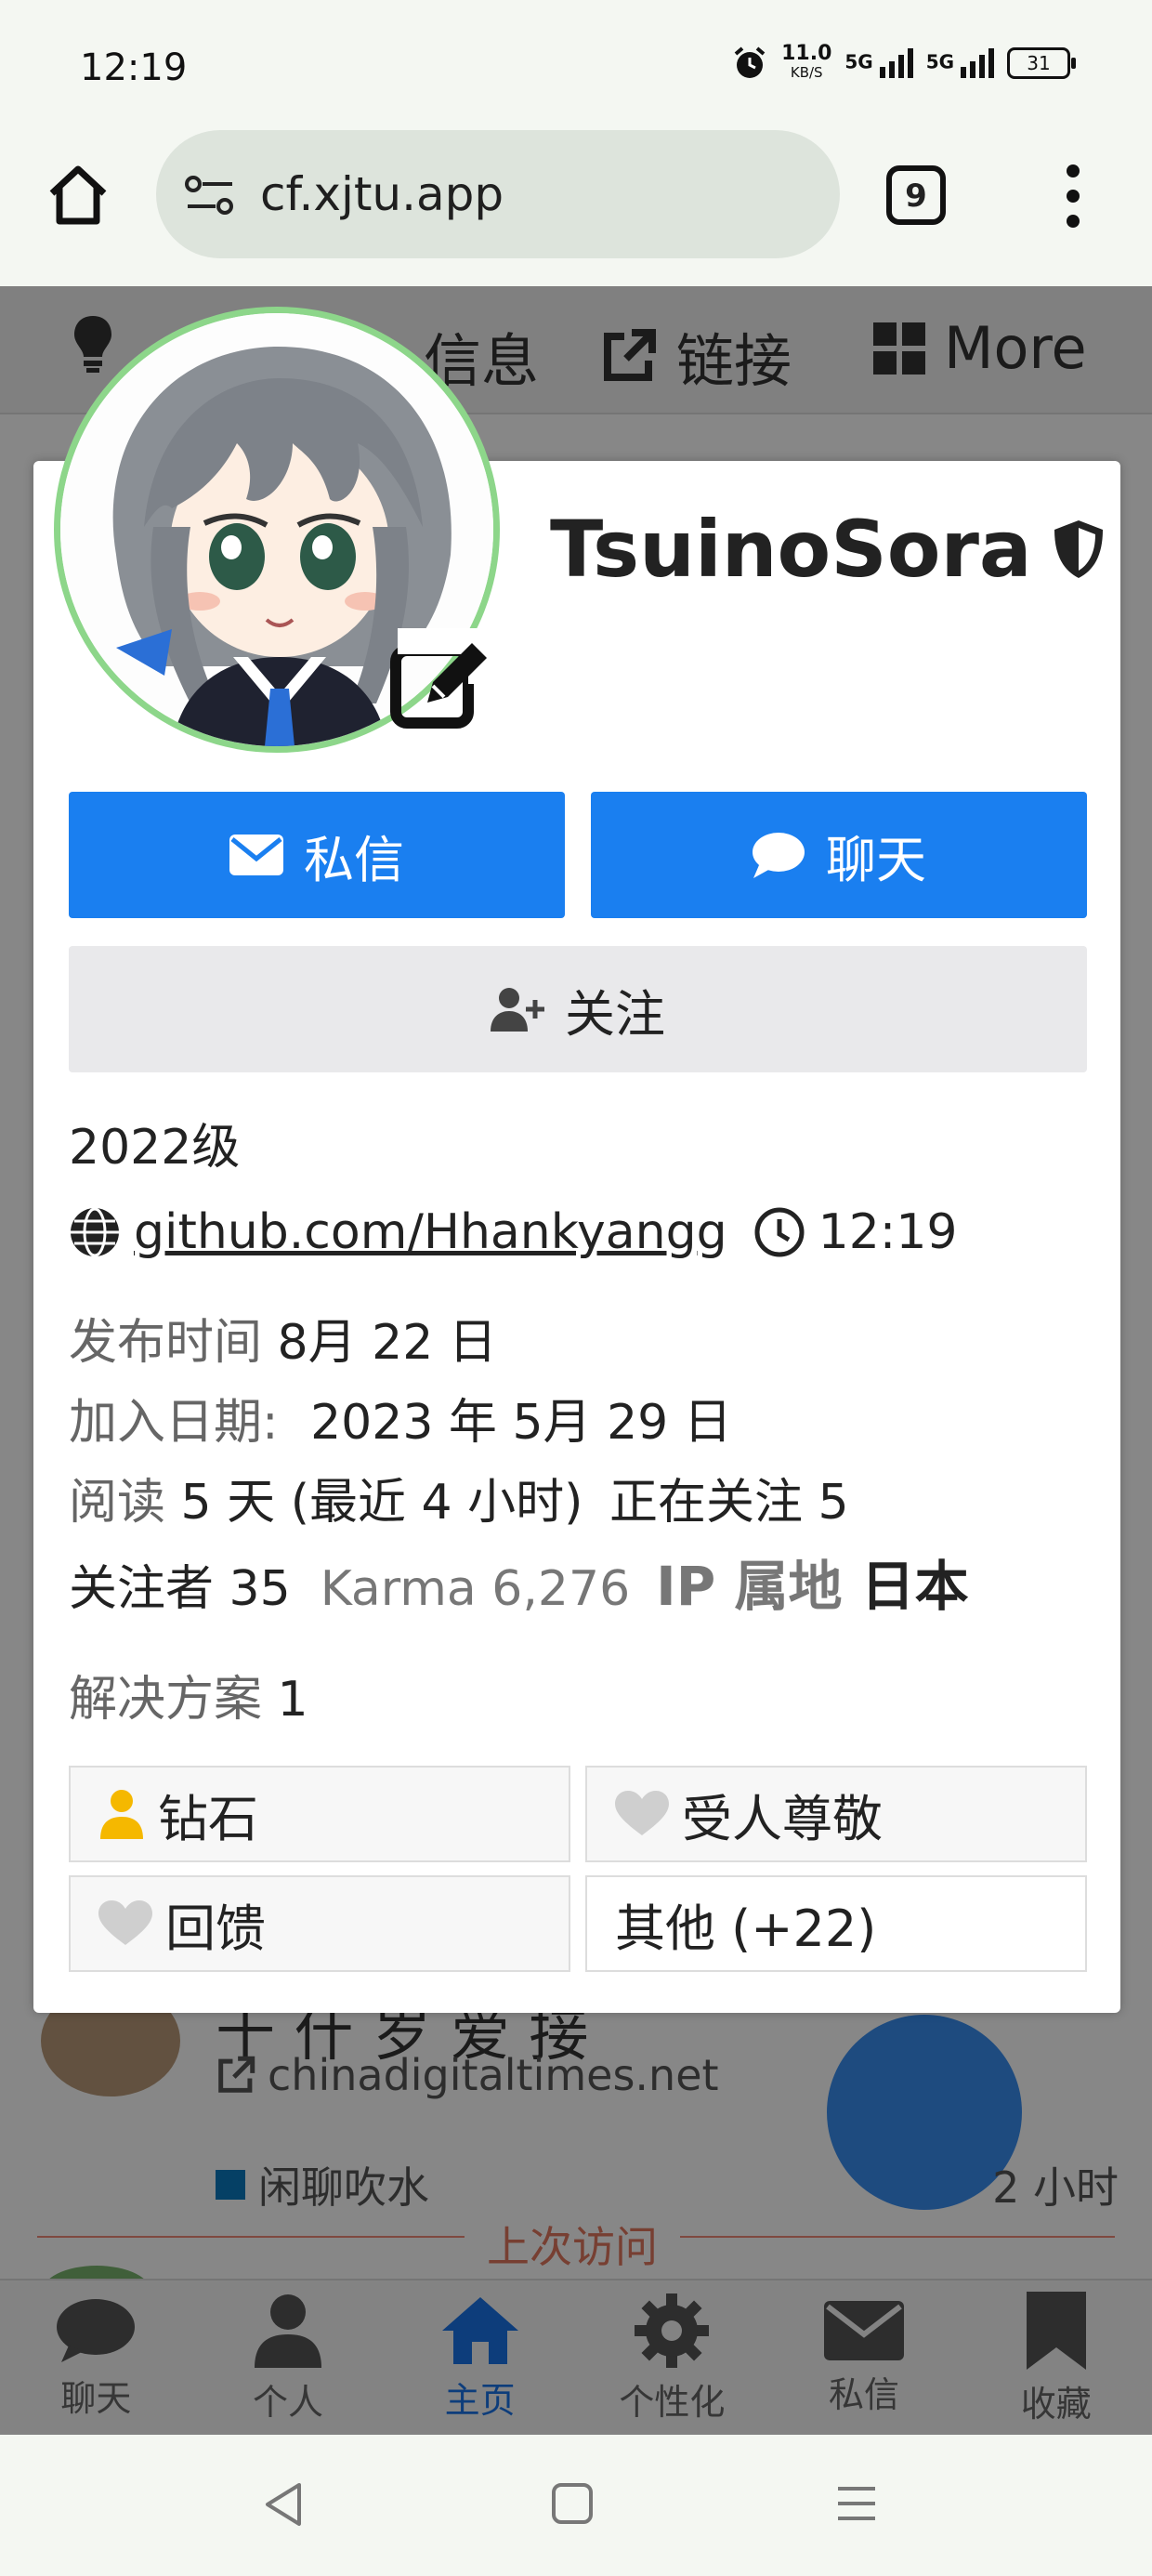 The image size is (1152, 2576). What do you see at coordinates (430, 1232) in the screenshot?
I see `website-link: github.com/Hhankyangg` at bounding box center [430, 1232].